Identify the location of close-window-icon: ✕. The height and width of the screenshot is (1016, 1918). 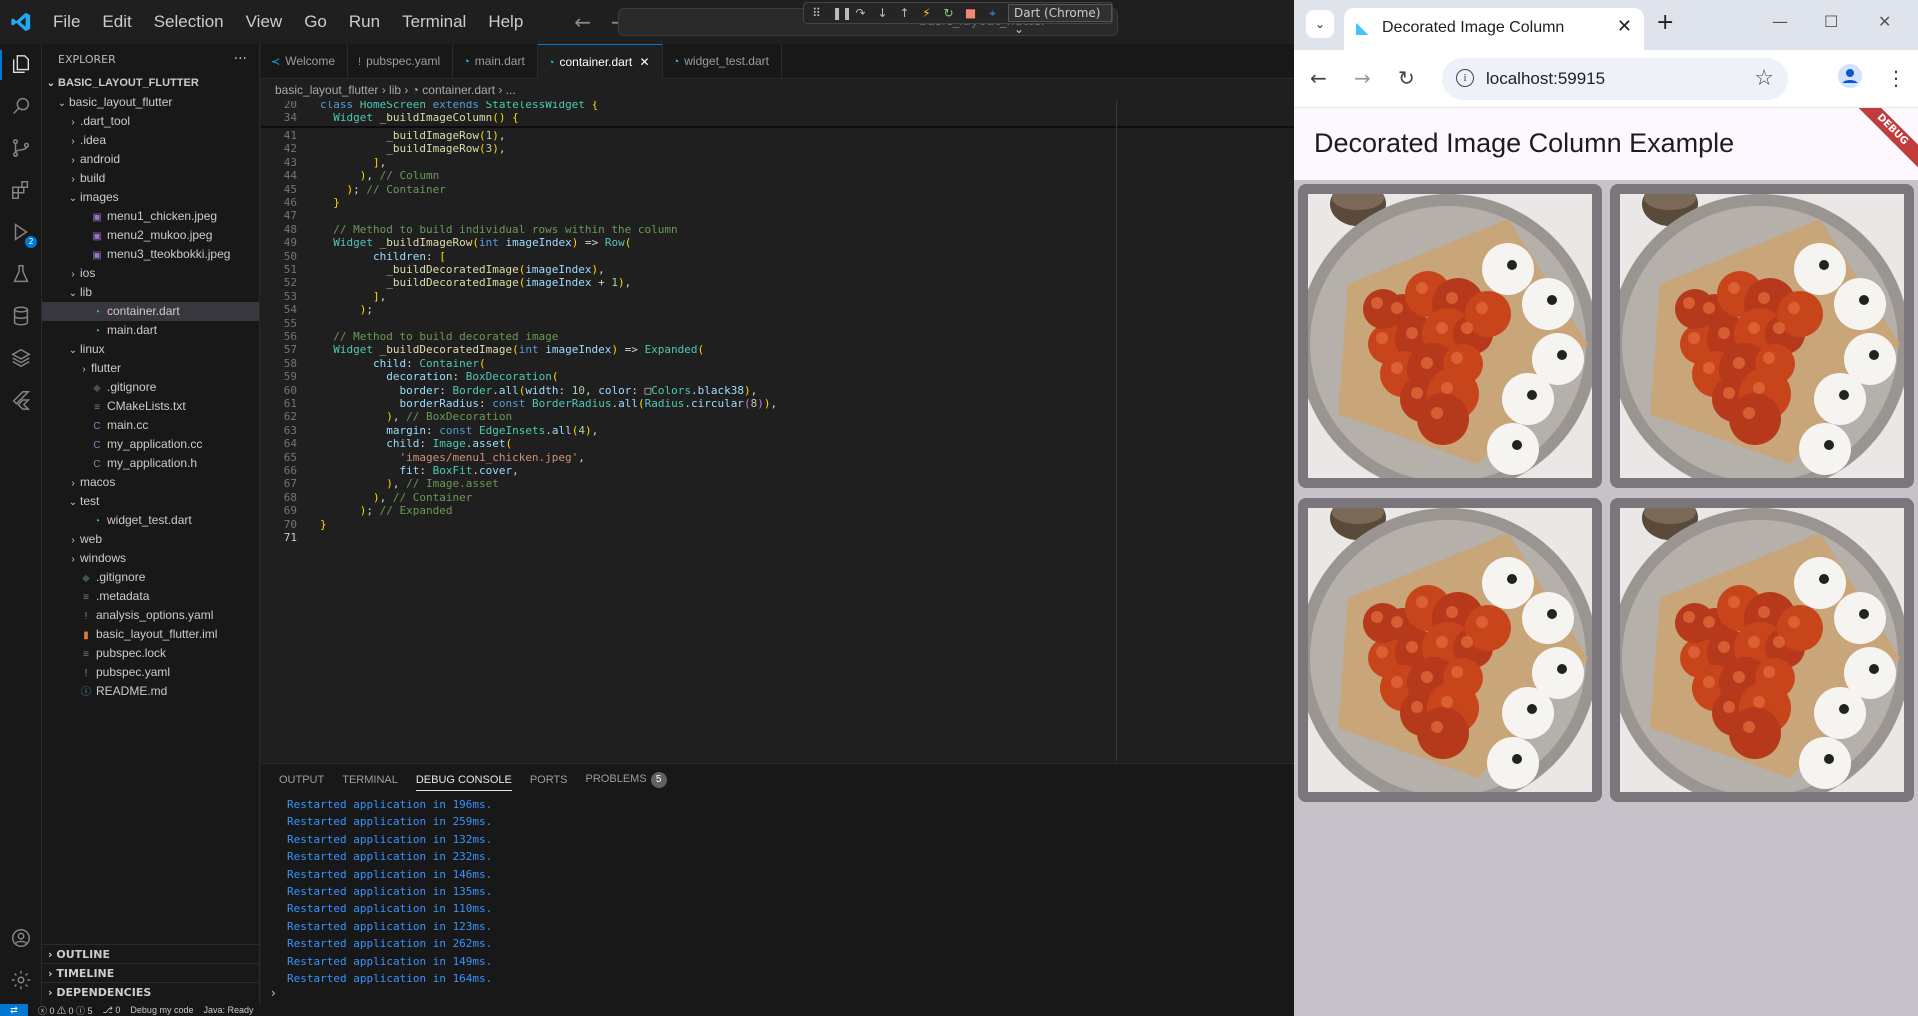
(1884, 21).